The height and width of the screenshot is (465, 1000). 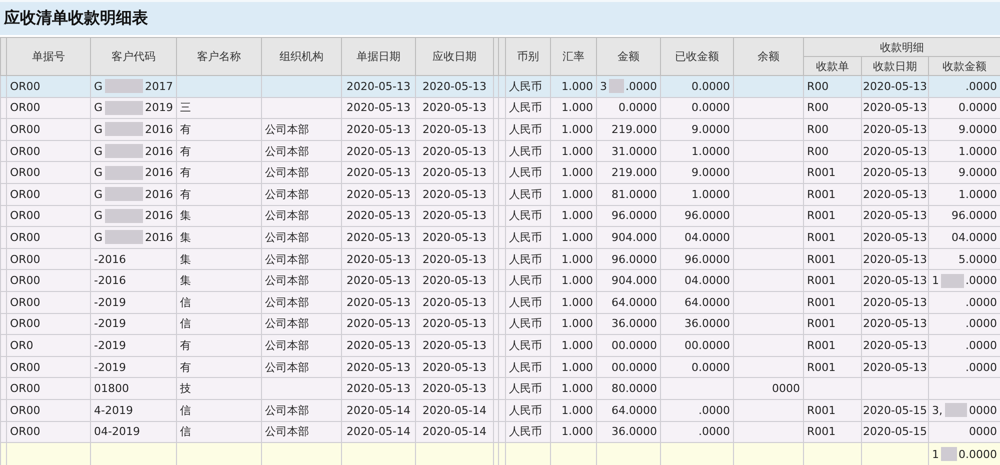 What do you see at coordinates (22, 345) in the screenshot?
I see `doc-number-cell: OR0` at bounding box center [22, 345].